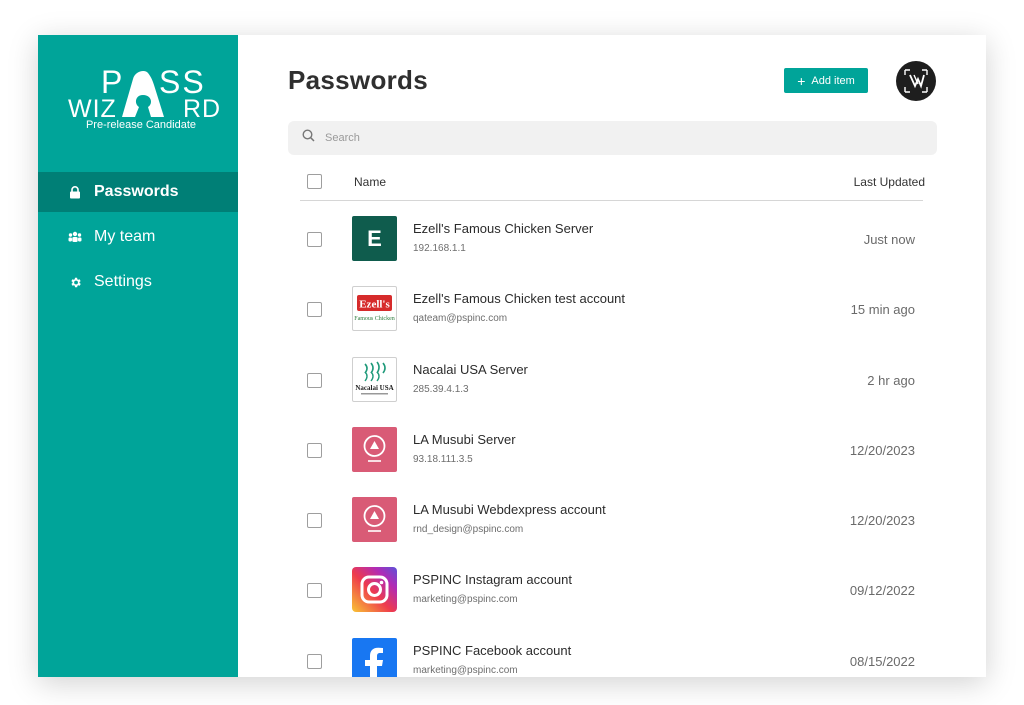  I want to click on search-input, so click(605, 138).